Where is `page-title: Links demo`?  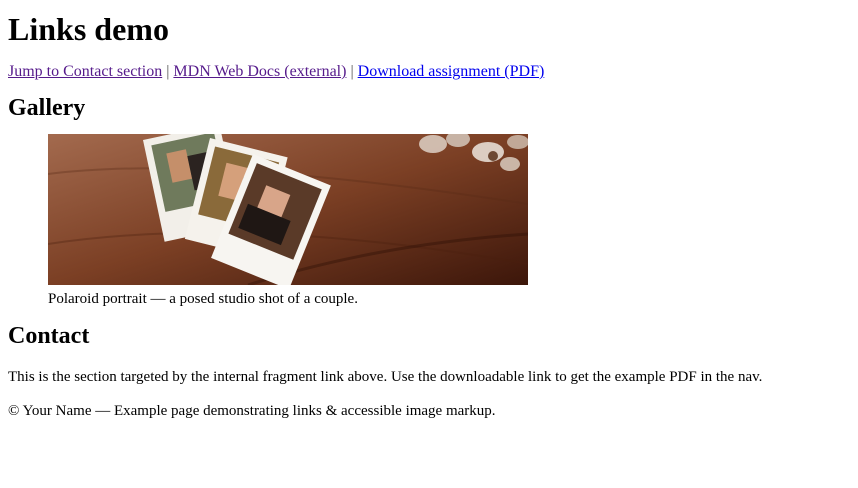 page-title: Links demo is located at coordinates (88, 29).